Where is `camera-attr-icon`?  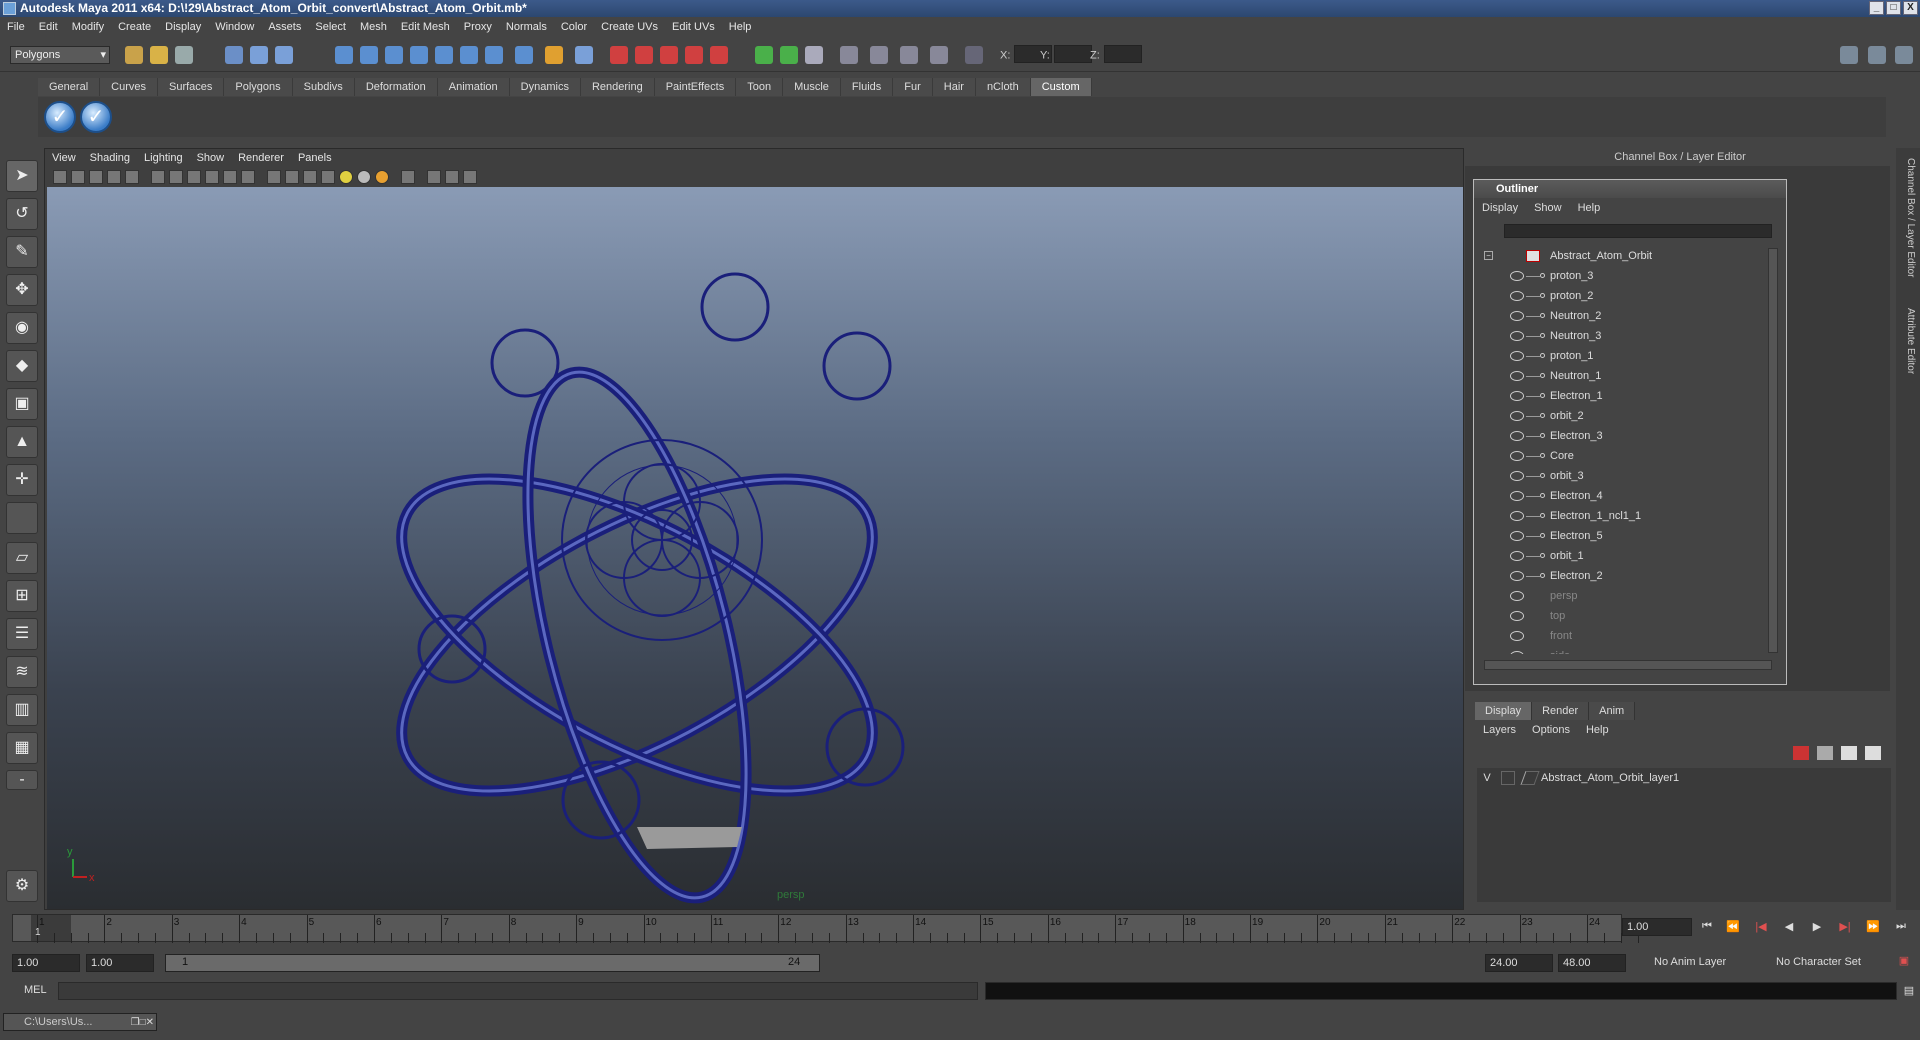 camera-attr-icon is located at coordinates (78, 177).